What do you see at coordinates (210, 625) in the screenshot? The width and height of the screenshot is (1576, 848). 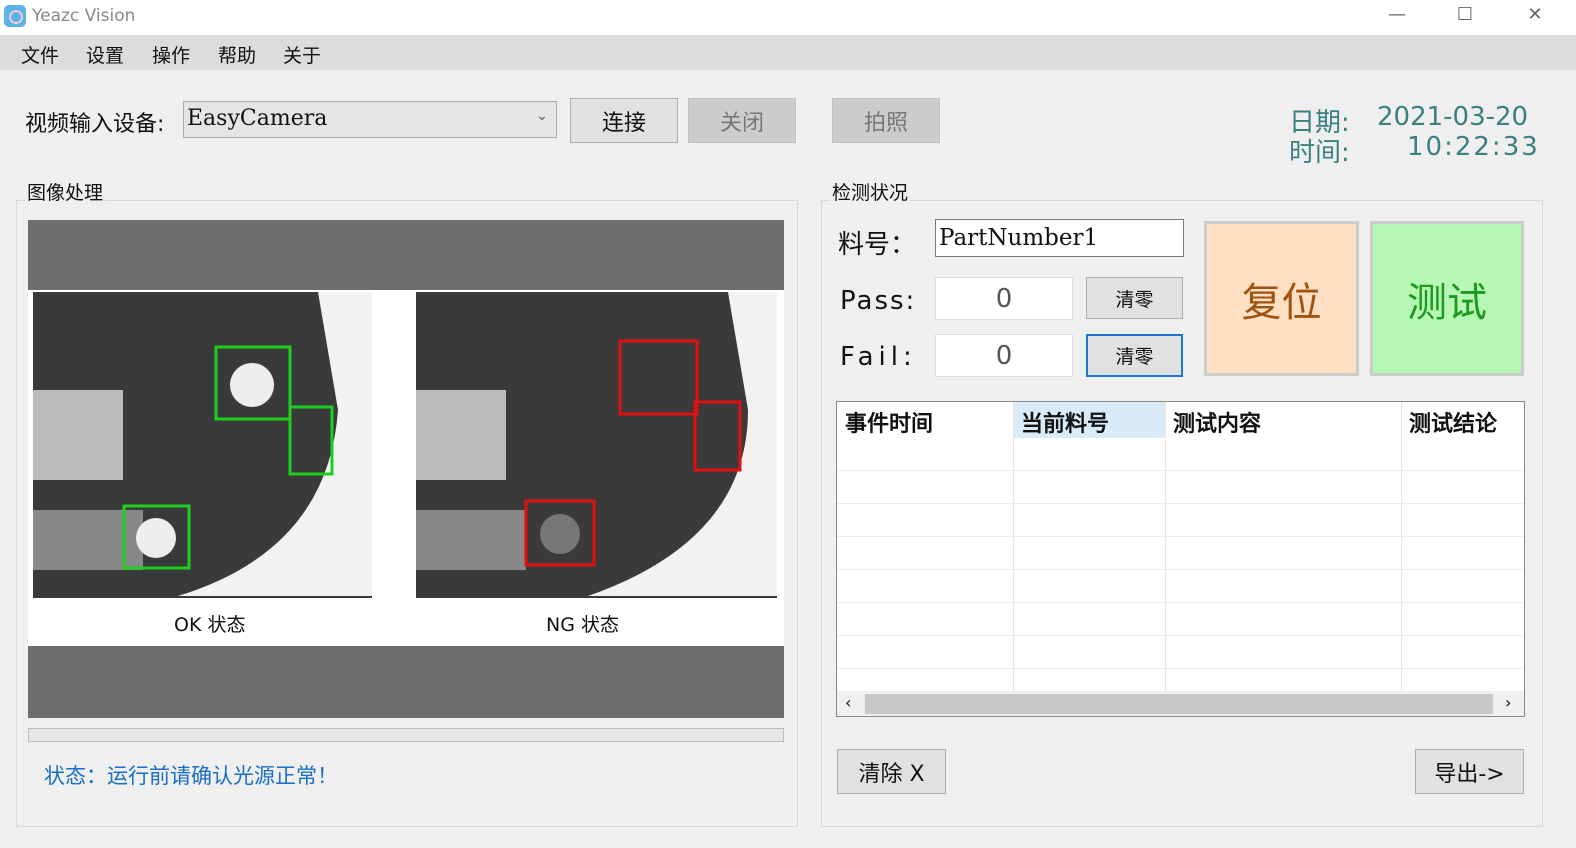 I see `ok-label: OK 状态` at bounding box center [210, 625].